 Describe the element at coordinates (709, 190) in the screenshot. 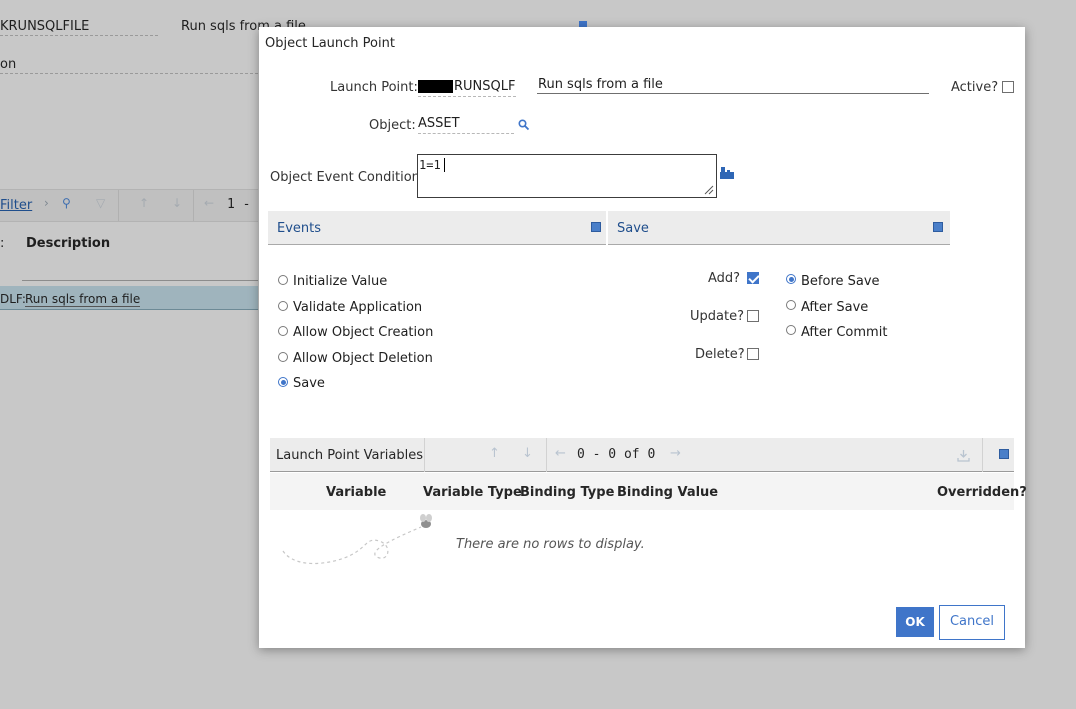

I see `resize-handle-icon` at that location.